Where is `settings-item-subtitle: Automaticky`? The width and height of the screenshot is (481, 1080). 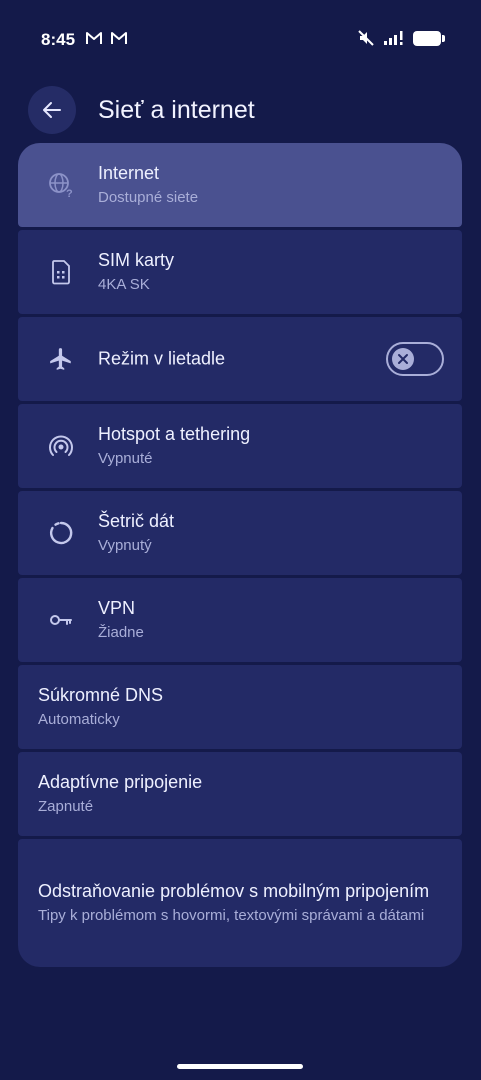
settings-item-subtitle: Automaticky is located at coordinates (79, 719).